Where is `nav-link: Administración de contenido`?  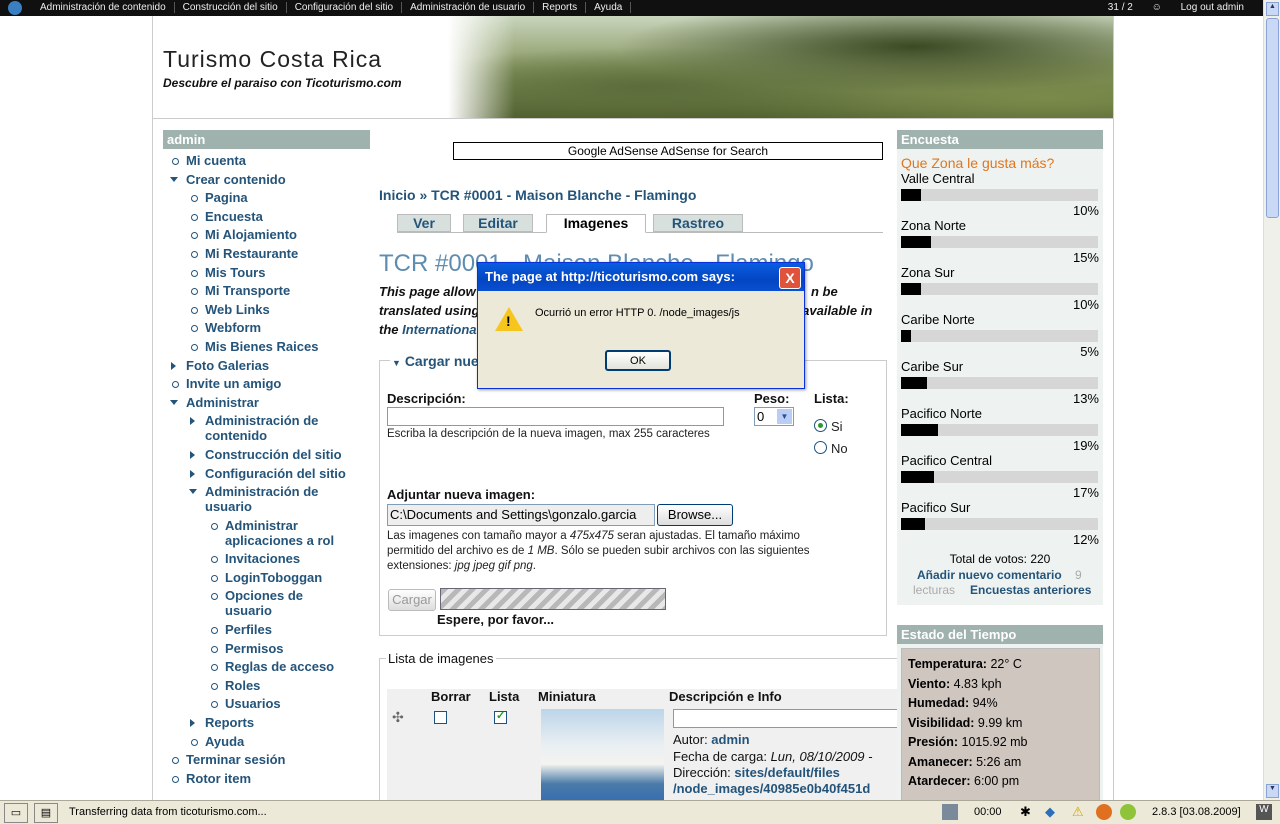
nav-link: Administración de contenido is located at coordinates (261, 428).